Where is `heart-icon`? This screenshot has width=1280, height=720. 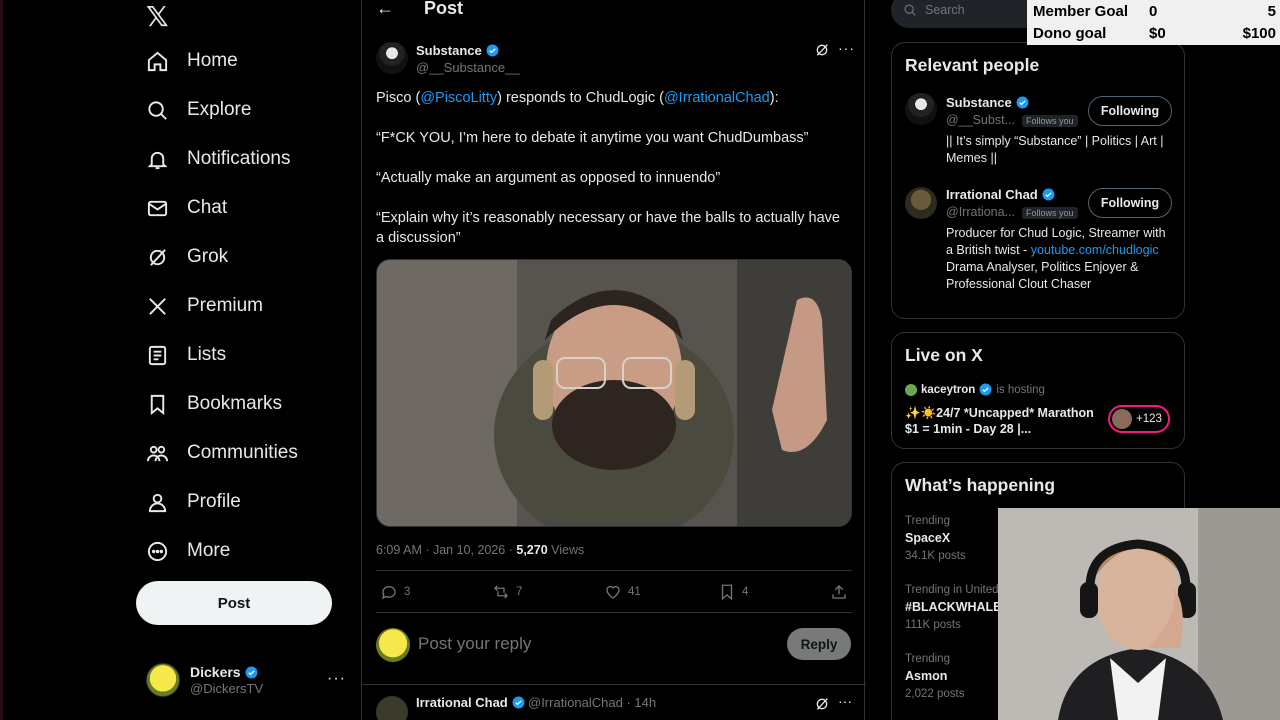
heart-icon is located at coordinates (613, 592).